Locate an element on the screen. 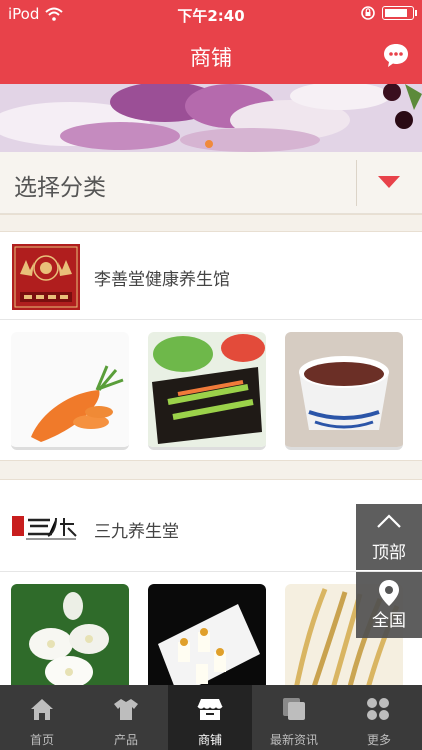 This screenshot has width=422, height=750. dropdown-arrow-icon is located at coordinates (389, 182).